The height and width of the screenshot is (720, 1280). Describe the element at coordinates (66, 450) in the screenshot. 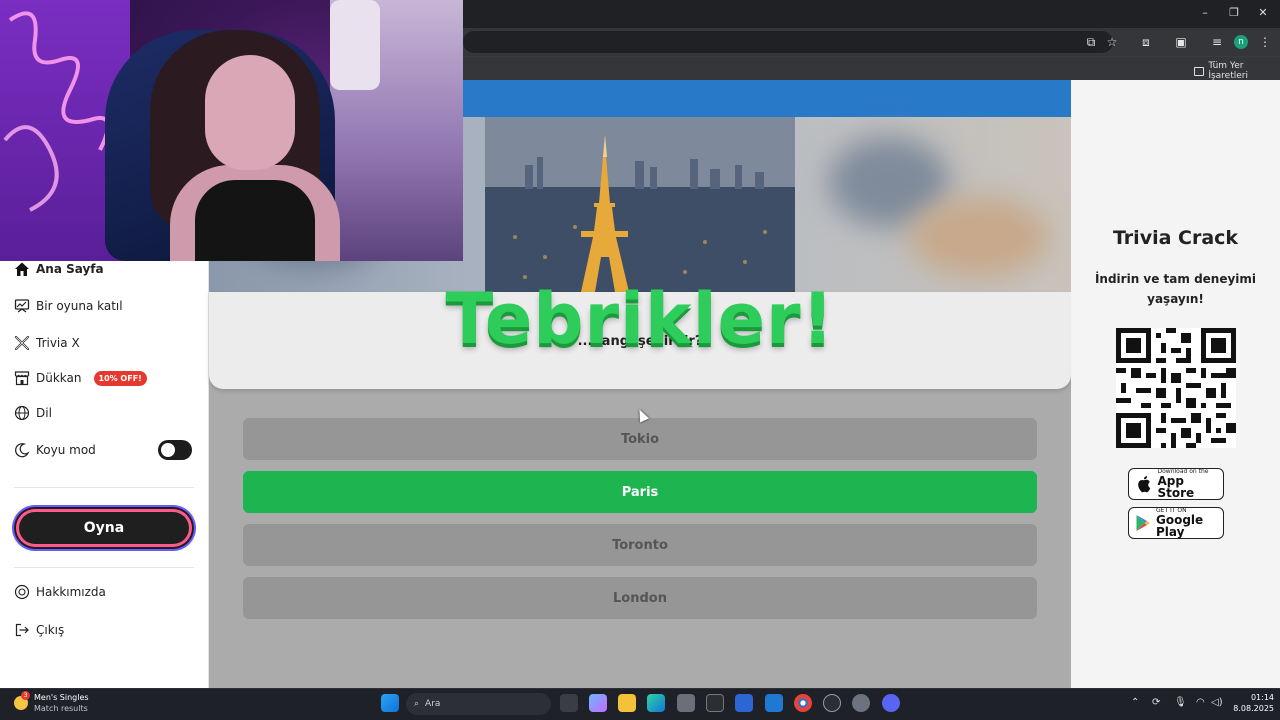

I see `sidebar-item-label: Koyu mod` at that location.